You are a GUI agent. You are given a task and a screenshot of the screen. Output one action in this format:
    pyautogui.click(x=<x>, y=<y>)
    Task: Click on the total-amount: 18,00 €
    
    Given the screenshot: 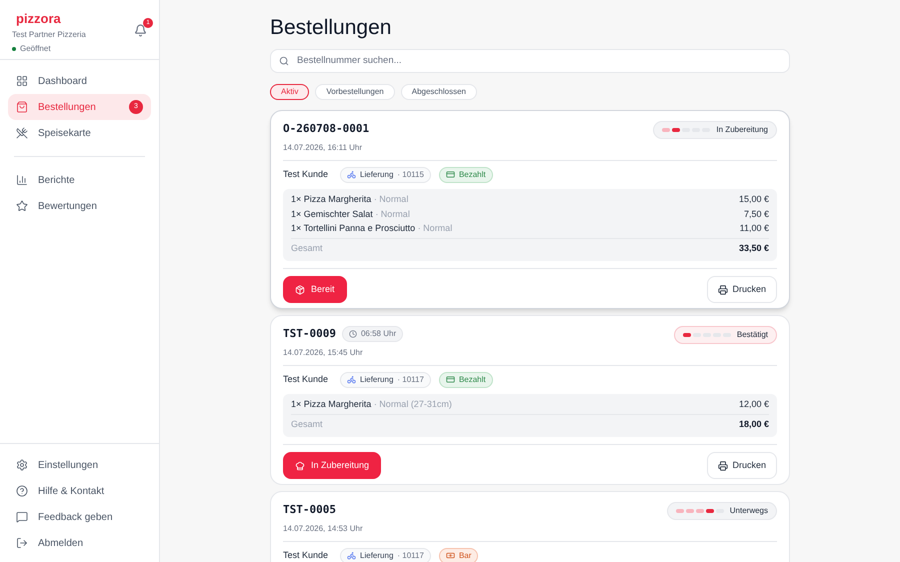 What is the action you would take?
    pyautogui.click(x=753, y=424)
    